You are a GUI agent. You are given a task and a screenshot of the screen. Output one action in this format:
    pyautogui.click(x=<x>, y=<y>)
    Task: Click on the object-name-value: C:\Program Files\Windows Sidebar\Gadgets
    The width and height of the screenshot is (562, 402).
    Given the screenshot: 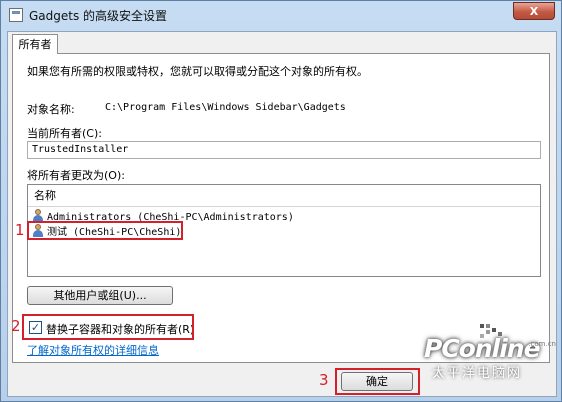 What is the action you would take?
    pyautogui.click(x=225, y=107)
    